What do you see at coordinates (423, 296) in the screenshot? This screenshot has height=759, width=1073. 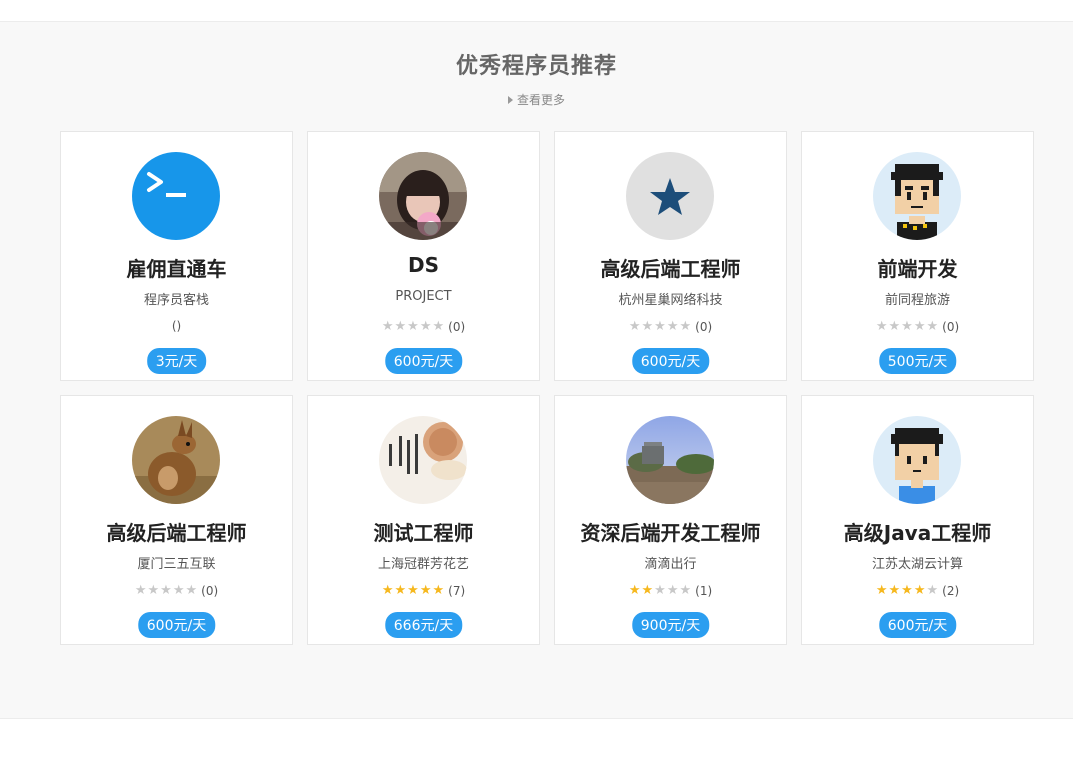 I see `company-name: PROJECT` at bounding box center [423, 296].